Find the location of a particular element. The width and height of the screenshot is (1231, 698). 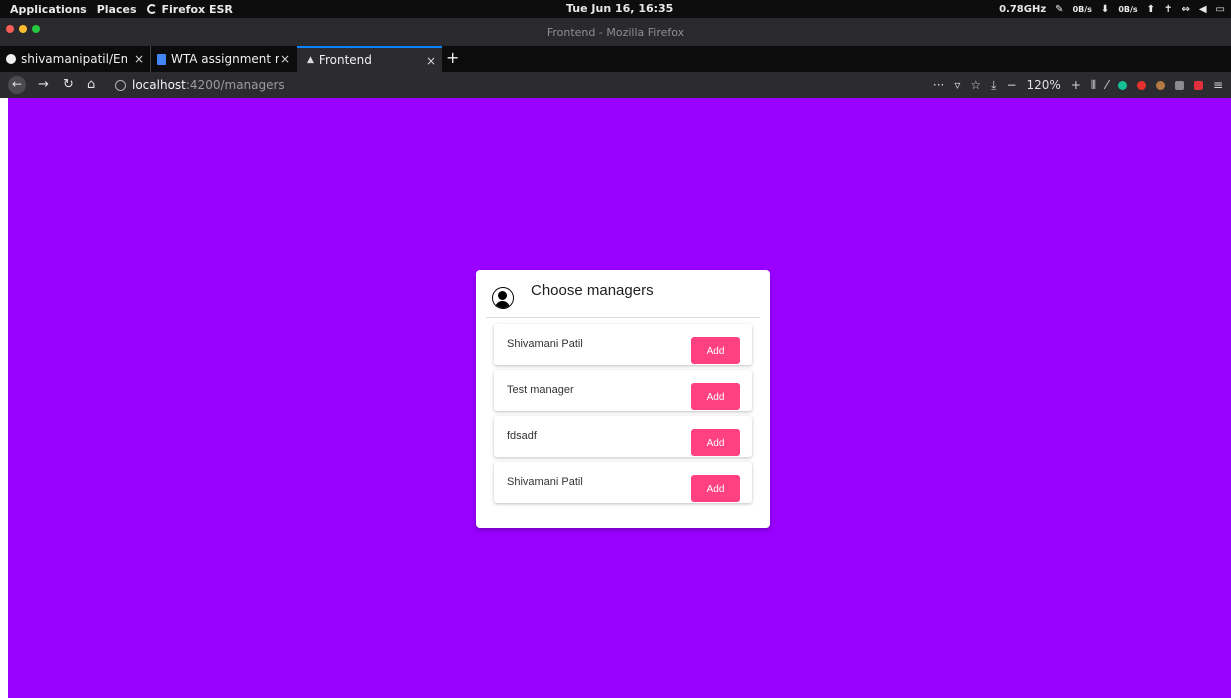

url-path: :4200/managers is located at coordinates (235, 85).